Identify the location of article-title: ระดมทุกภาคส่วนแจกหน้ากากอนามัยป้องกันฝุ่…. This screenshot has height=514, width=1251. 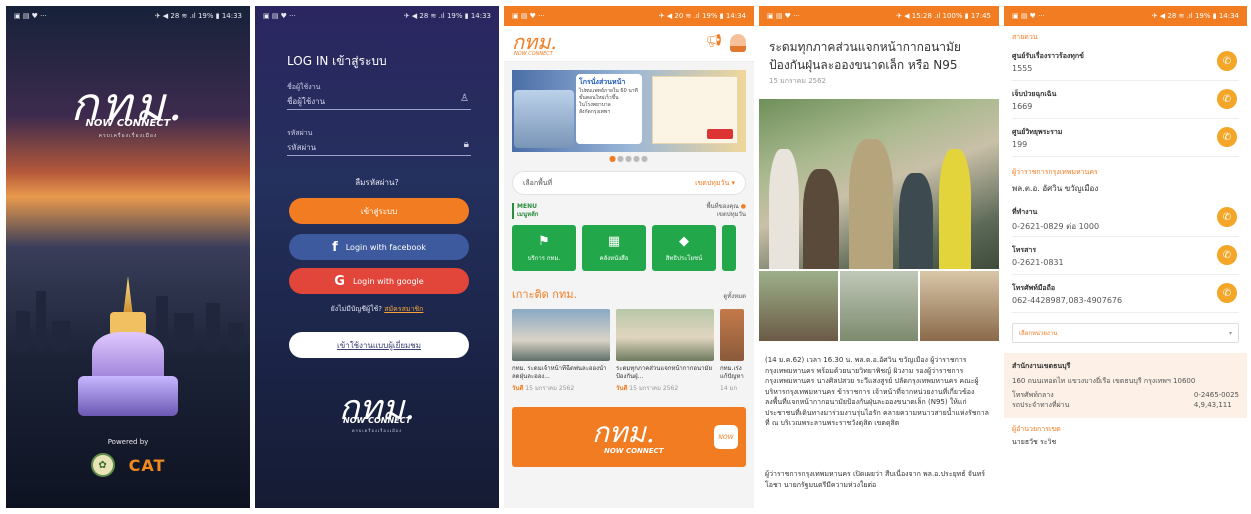
(865, 56).